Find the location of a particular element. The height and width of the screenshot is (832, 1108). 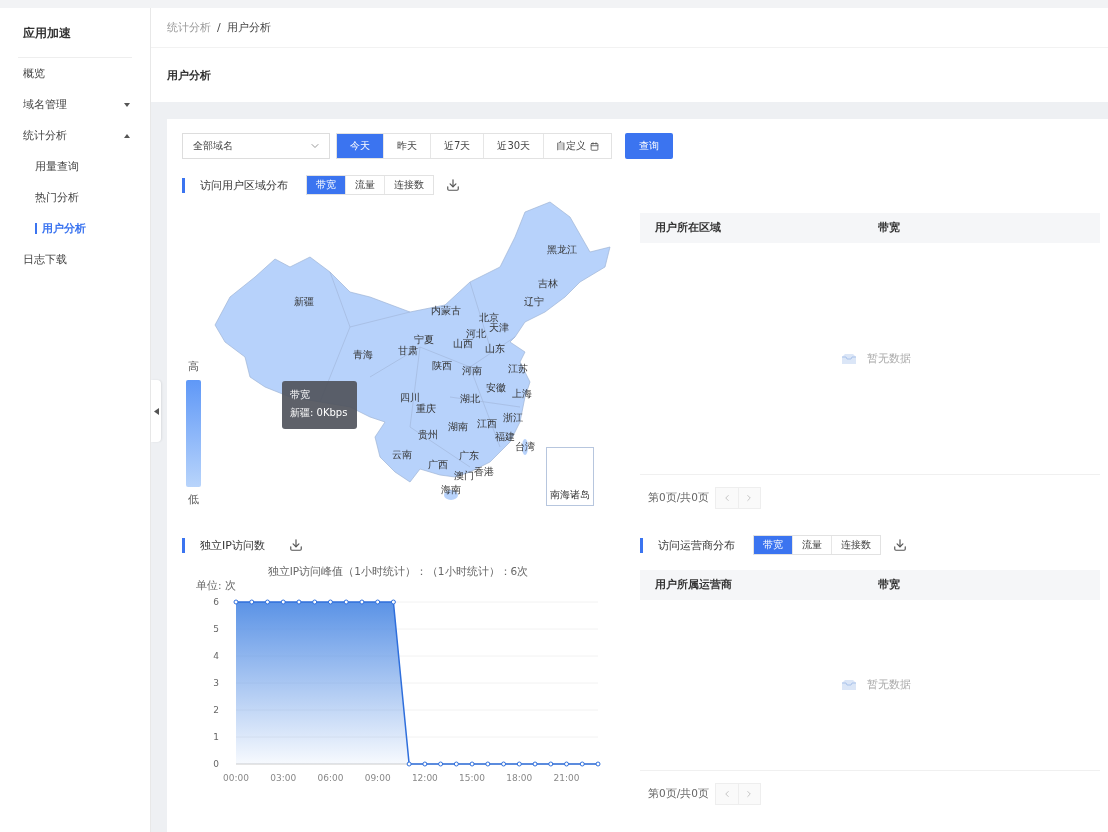

collapse-arrow-icon is located at coordinates (156, 411).